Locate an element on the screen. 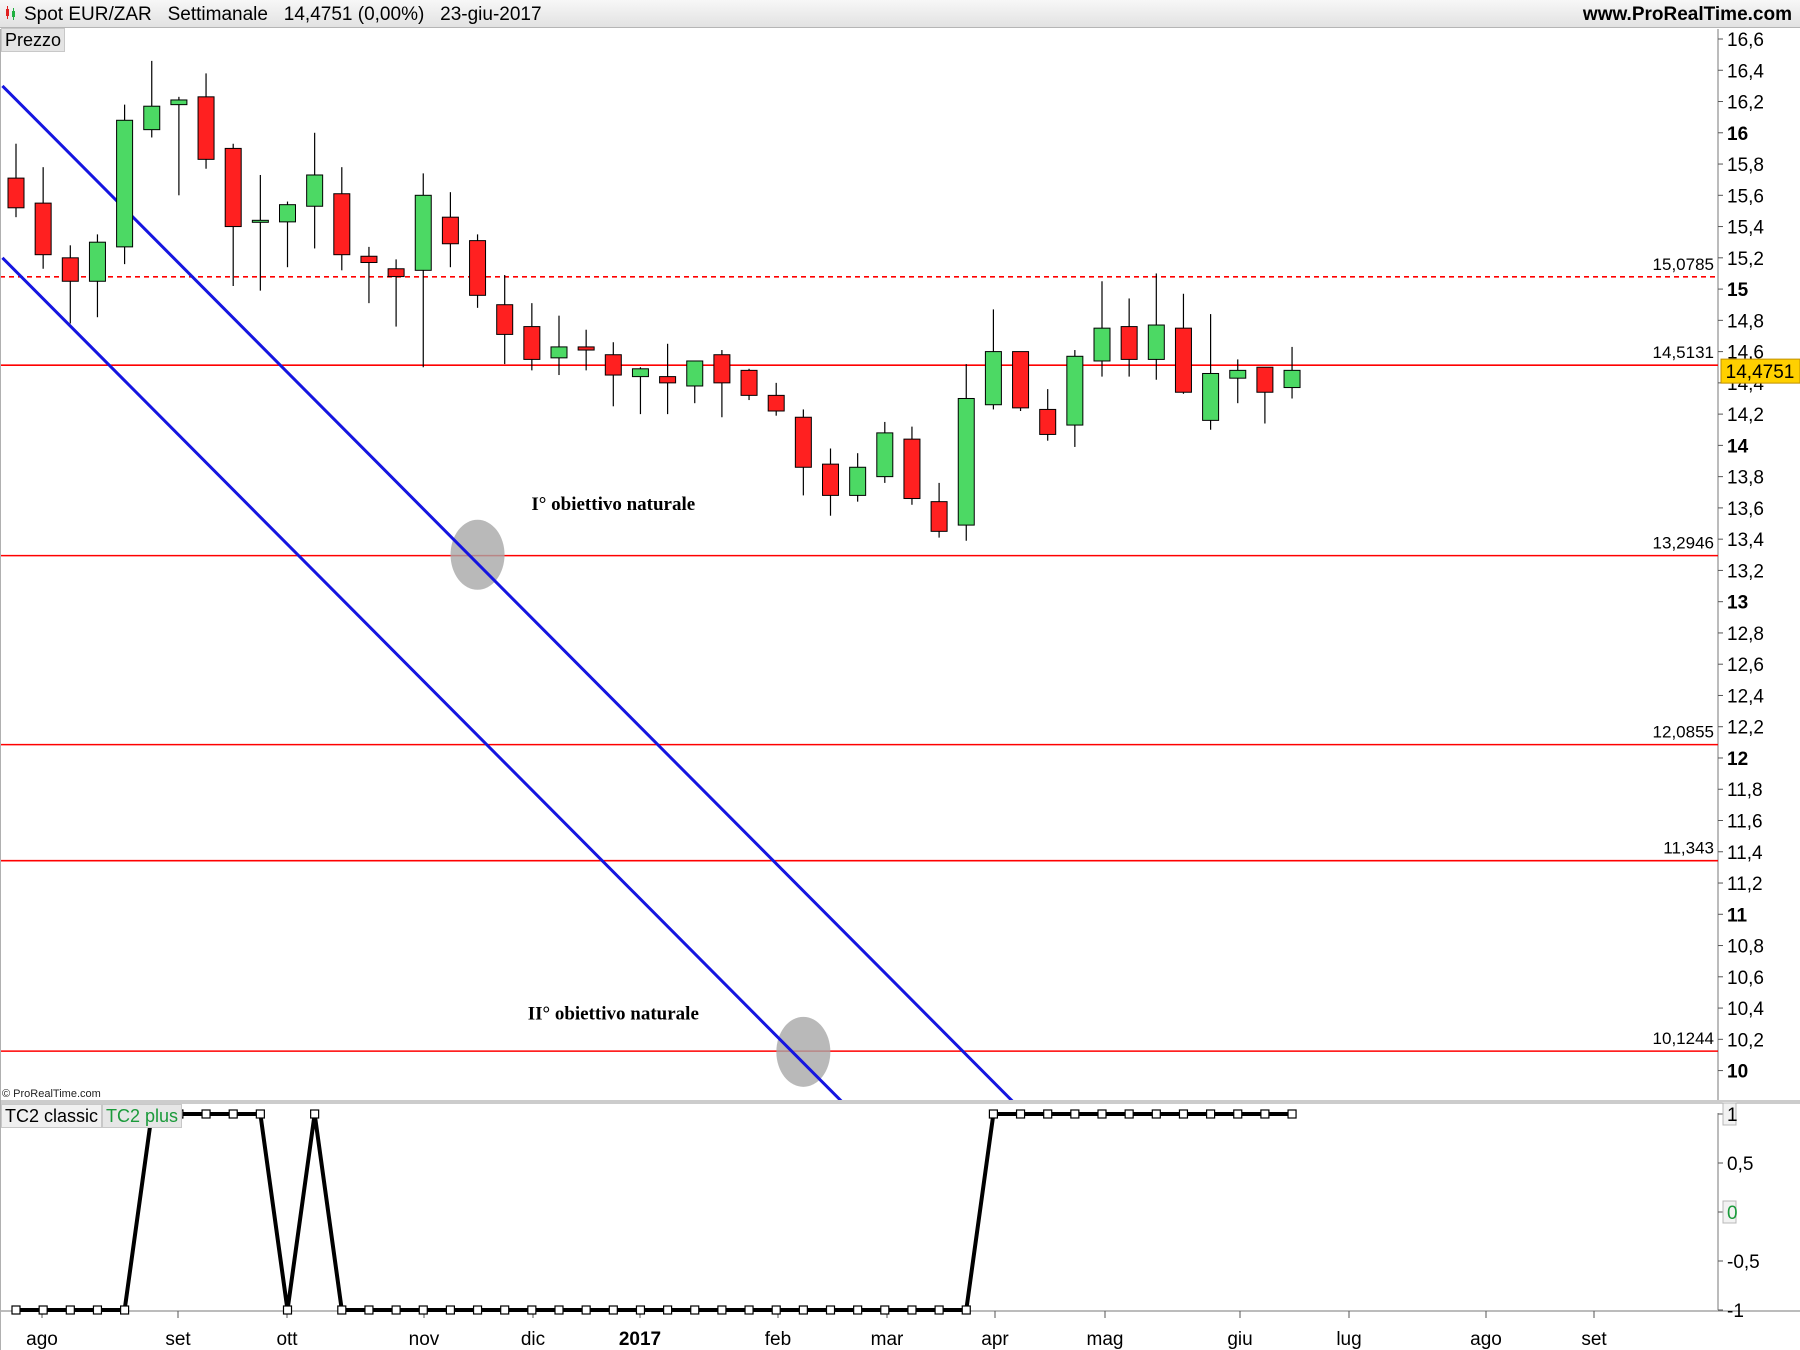 Image resolution: width=1800 pixels, height=1350 pixels. y-tick-label: 11,4 is located at coordinates (1745, 853).